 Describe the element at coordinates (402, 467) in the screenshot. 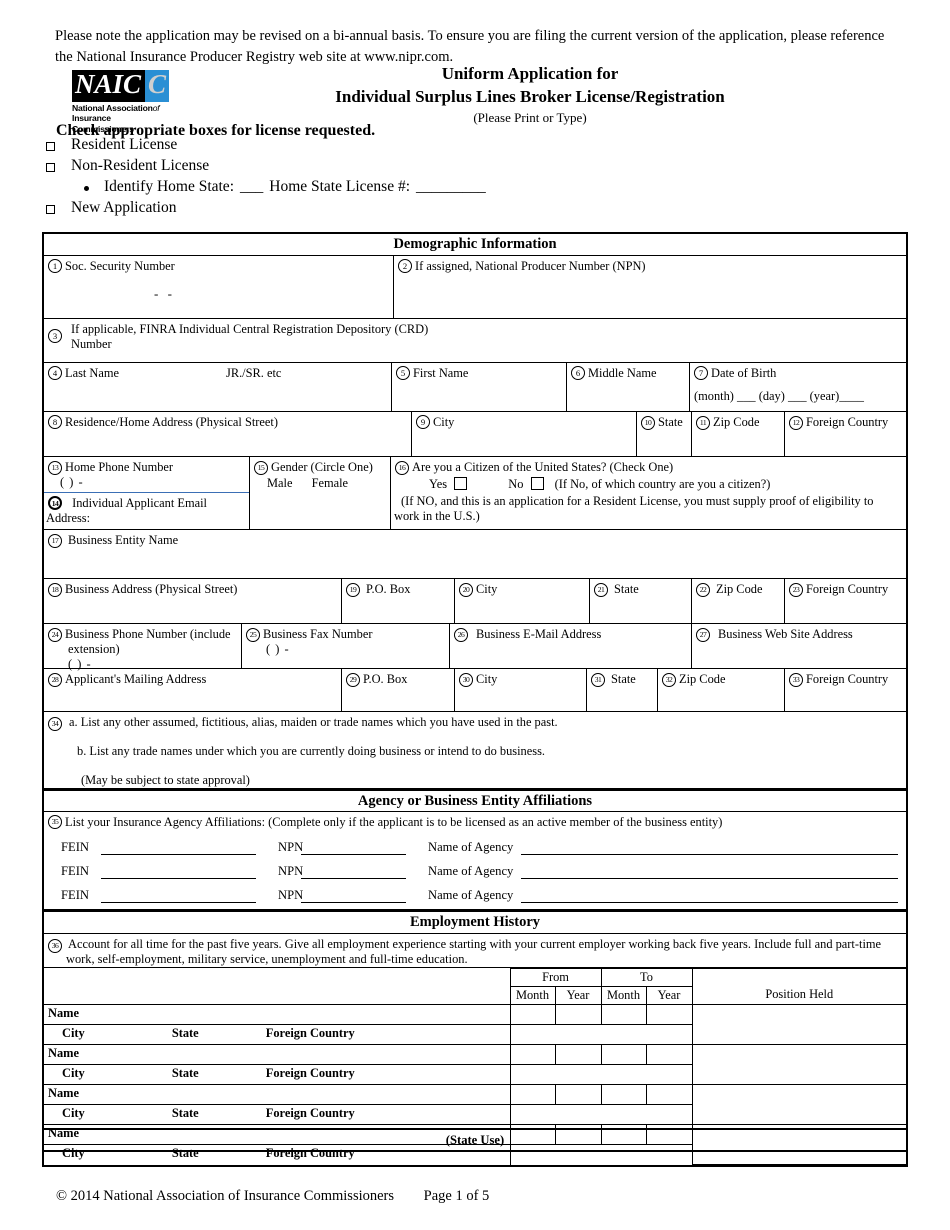

I see `field-number: 16` at that location.